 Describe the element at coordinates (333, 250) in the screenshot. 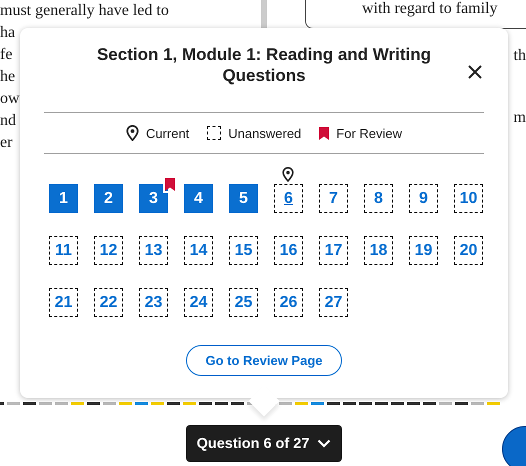

I see `question-number-button: 17` at that location.